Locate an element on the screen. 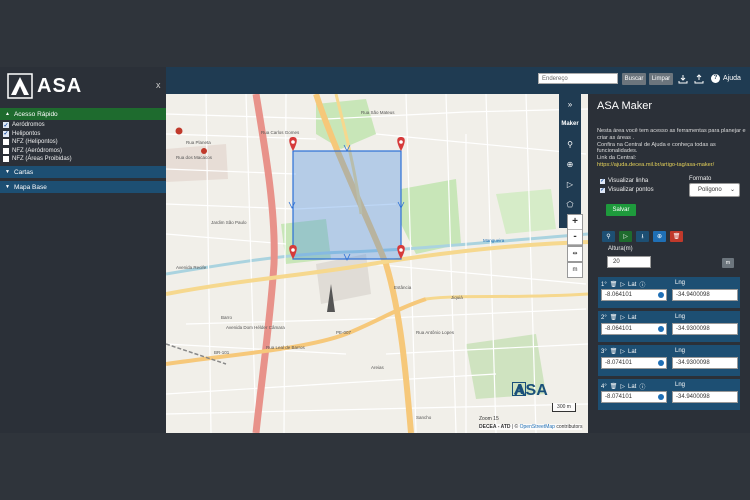 The width and height of the screenshot is (750, 500). layer-label: Aeródromos is located at coordinates (28, 125).